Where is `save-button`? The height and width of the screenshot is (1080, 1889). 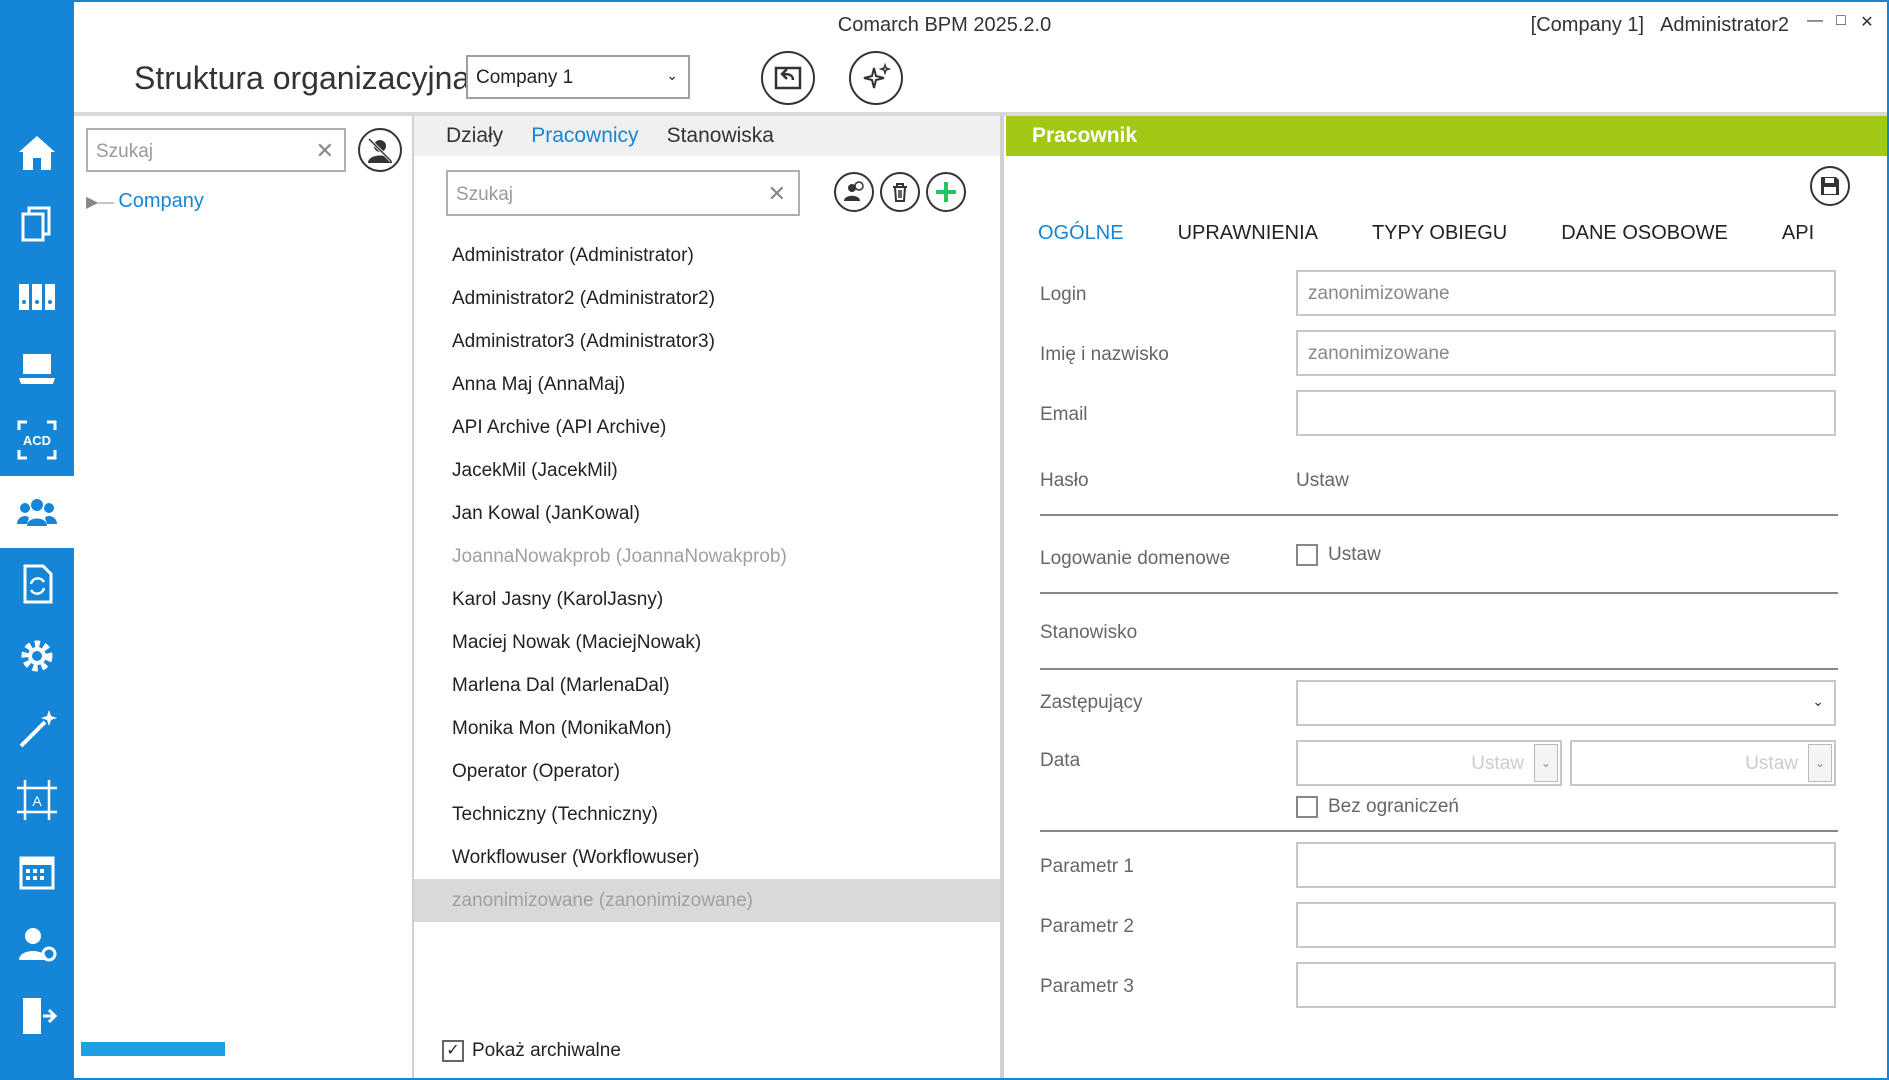
save-button is located at coordinates (1830, 186).